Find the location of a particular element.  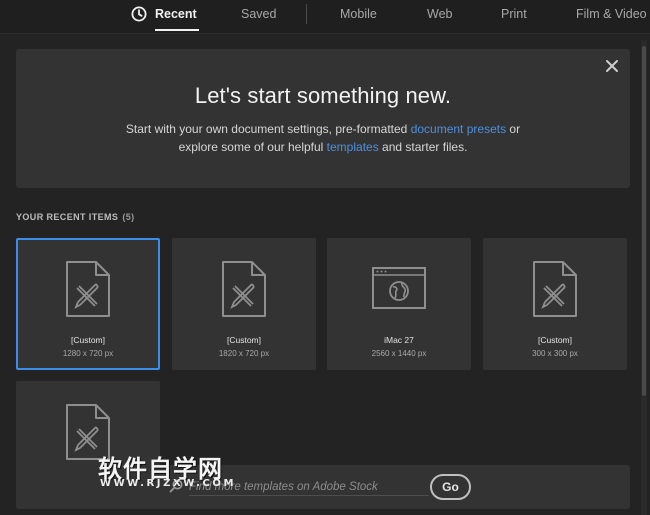

document-presets-link: document presets is located at coordinates (458, 129).